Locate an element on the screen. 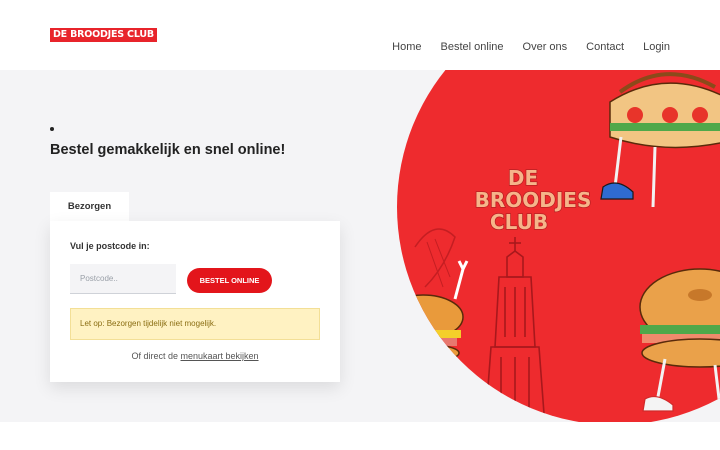 This screenshot has height=450, width=720. menukaart-link: menukaart bekijken is located at coordinates (220, 356).